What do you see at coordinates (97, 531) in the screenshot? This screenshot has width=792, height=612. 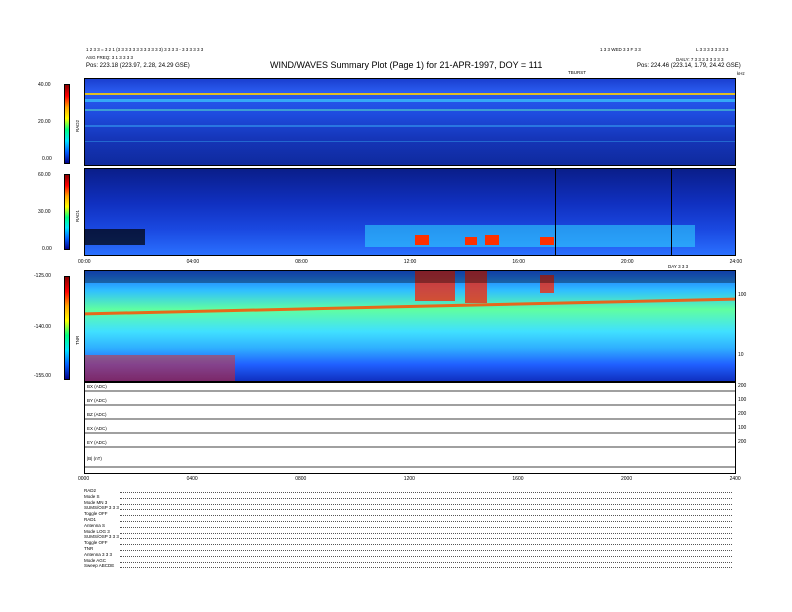 I see `mode-row-7: Mode LOG 3` at bounding box center [97, 531].